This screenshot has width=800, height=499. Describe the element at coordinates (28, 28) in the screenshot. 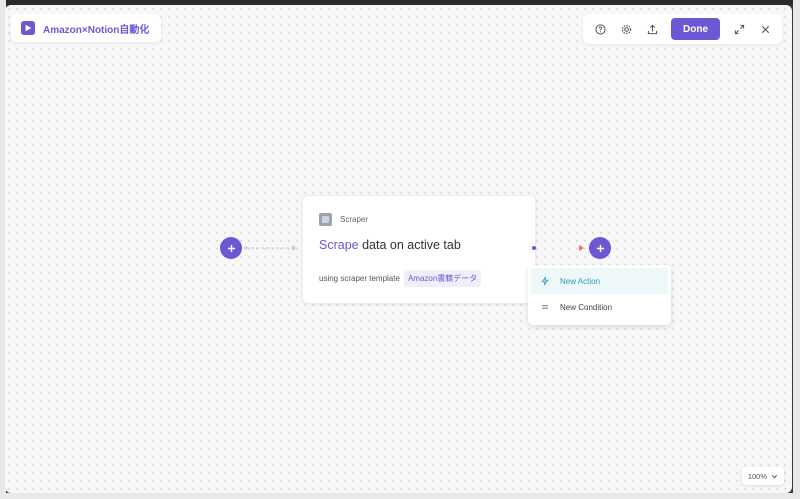

I see `play-icon` at that location.